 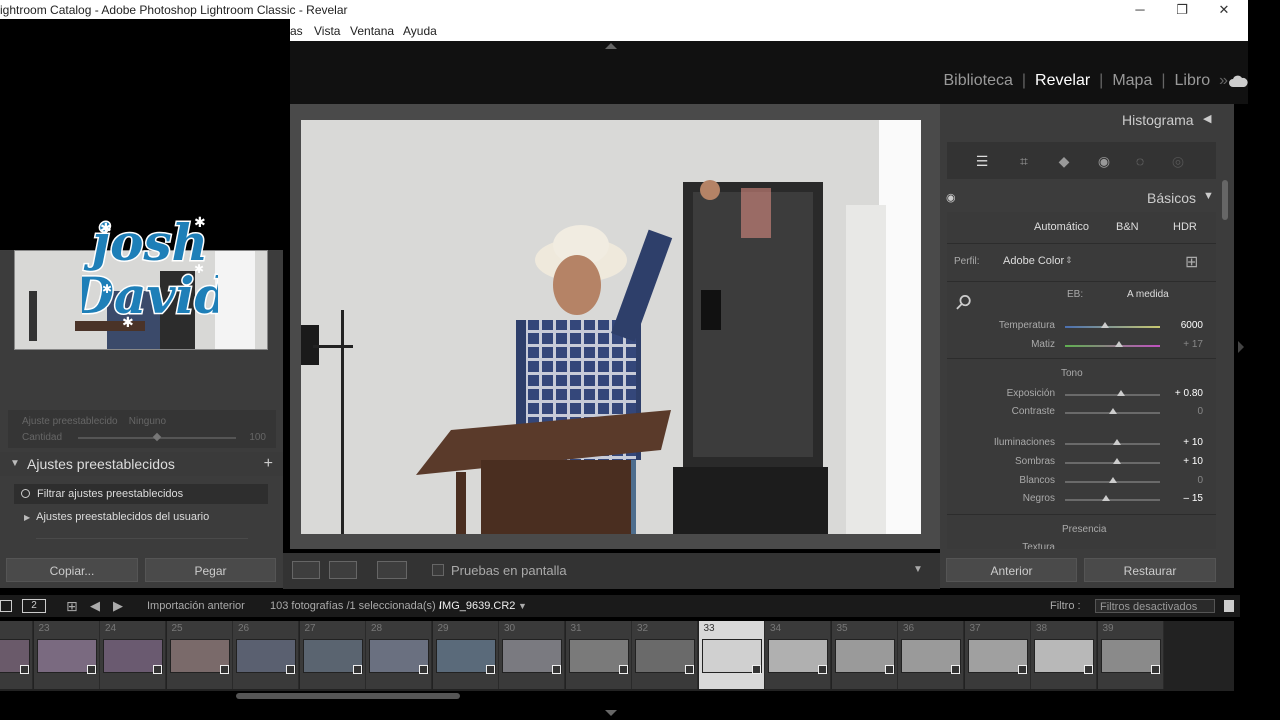 I want to click on menu-item-vista: Vista, so click(x=327, y=31).